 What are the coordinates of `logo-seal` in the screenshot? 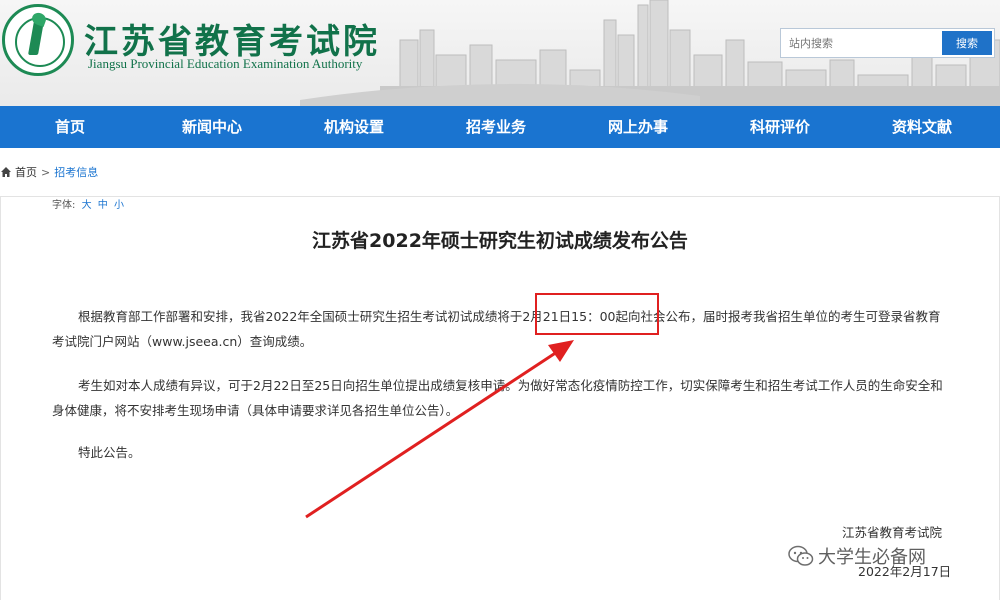 It's located at (38, 40).